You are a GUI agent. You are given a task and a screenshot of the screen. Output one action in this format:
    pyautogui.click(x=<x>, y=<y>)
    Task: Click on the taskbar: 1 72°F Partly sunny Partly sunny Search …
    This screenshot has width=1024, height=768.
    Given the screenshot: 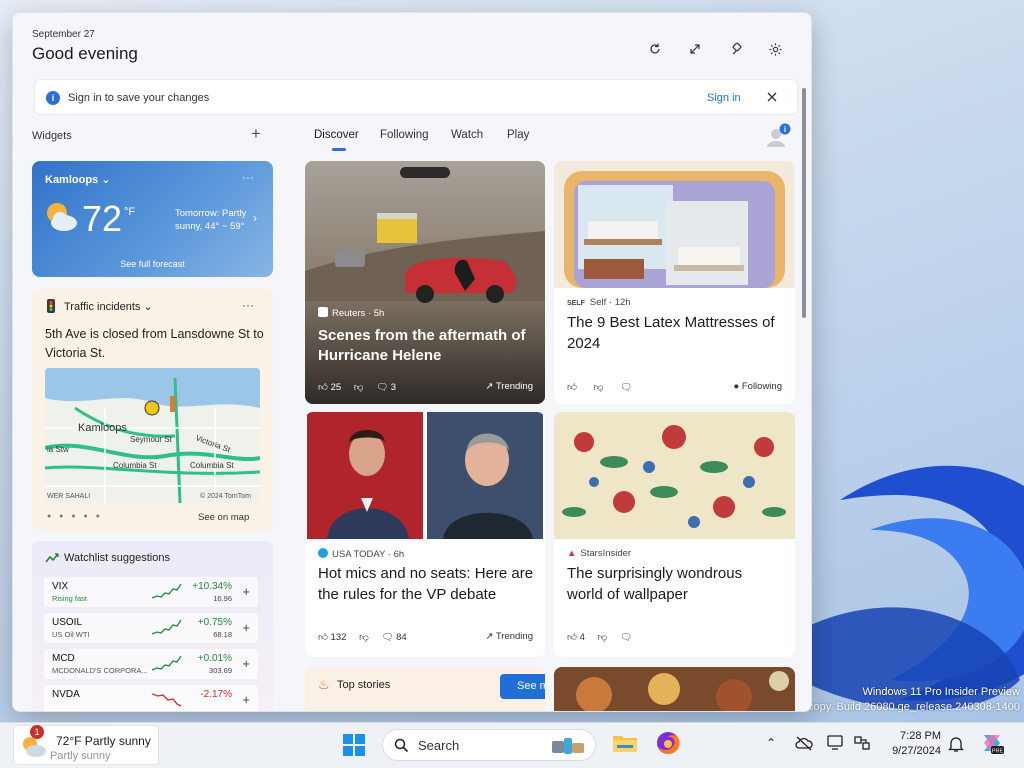 What is the action you would take?
    pyautogui.click(x=512, y=745)
    